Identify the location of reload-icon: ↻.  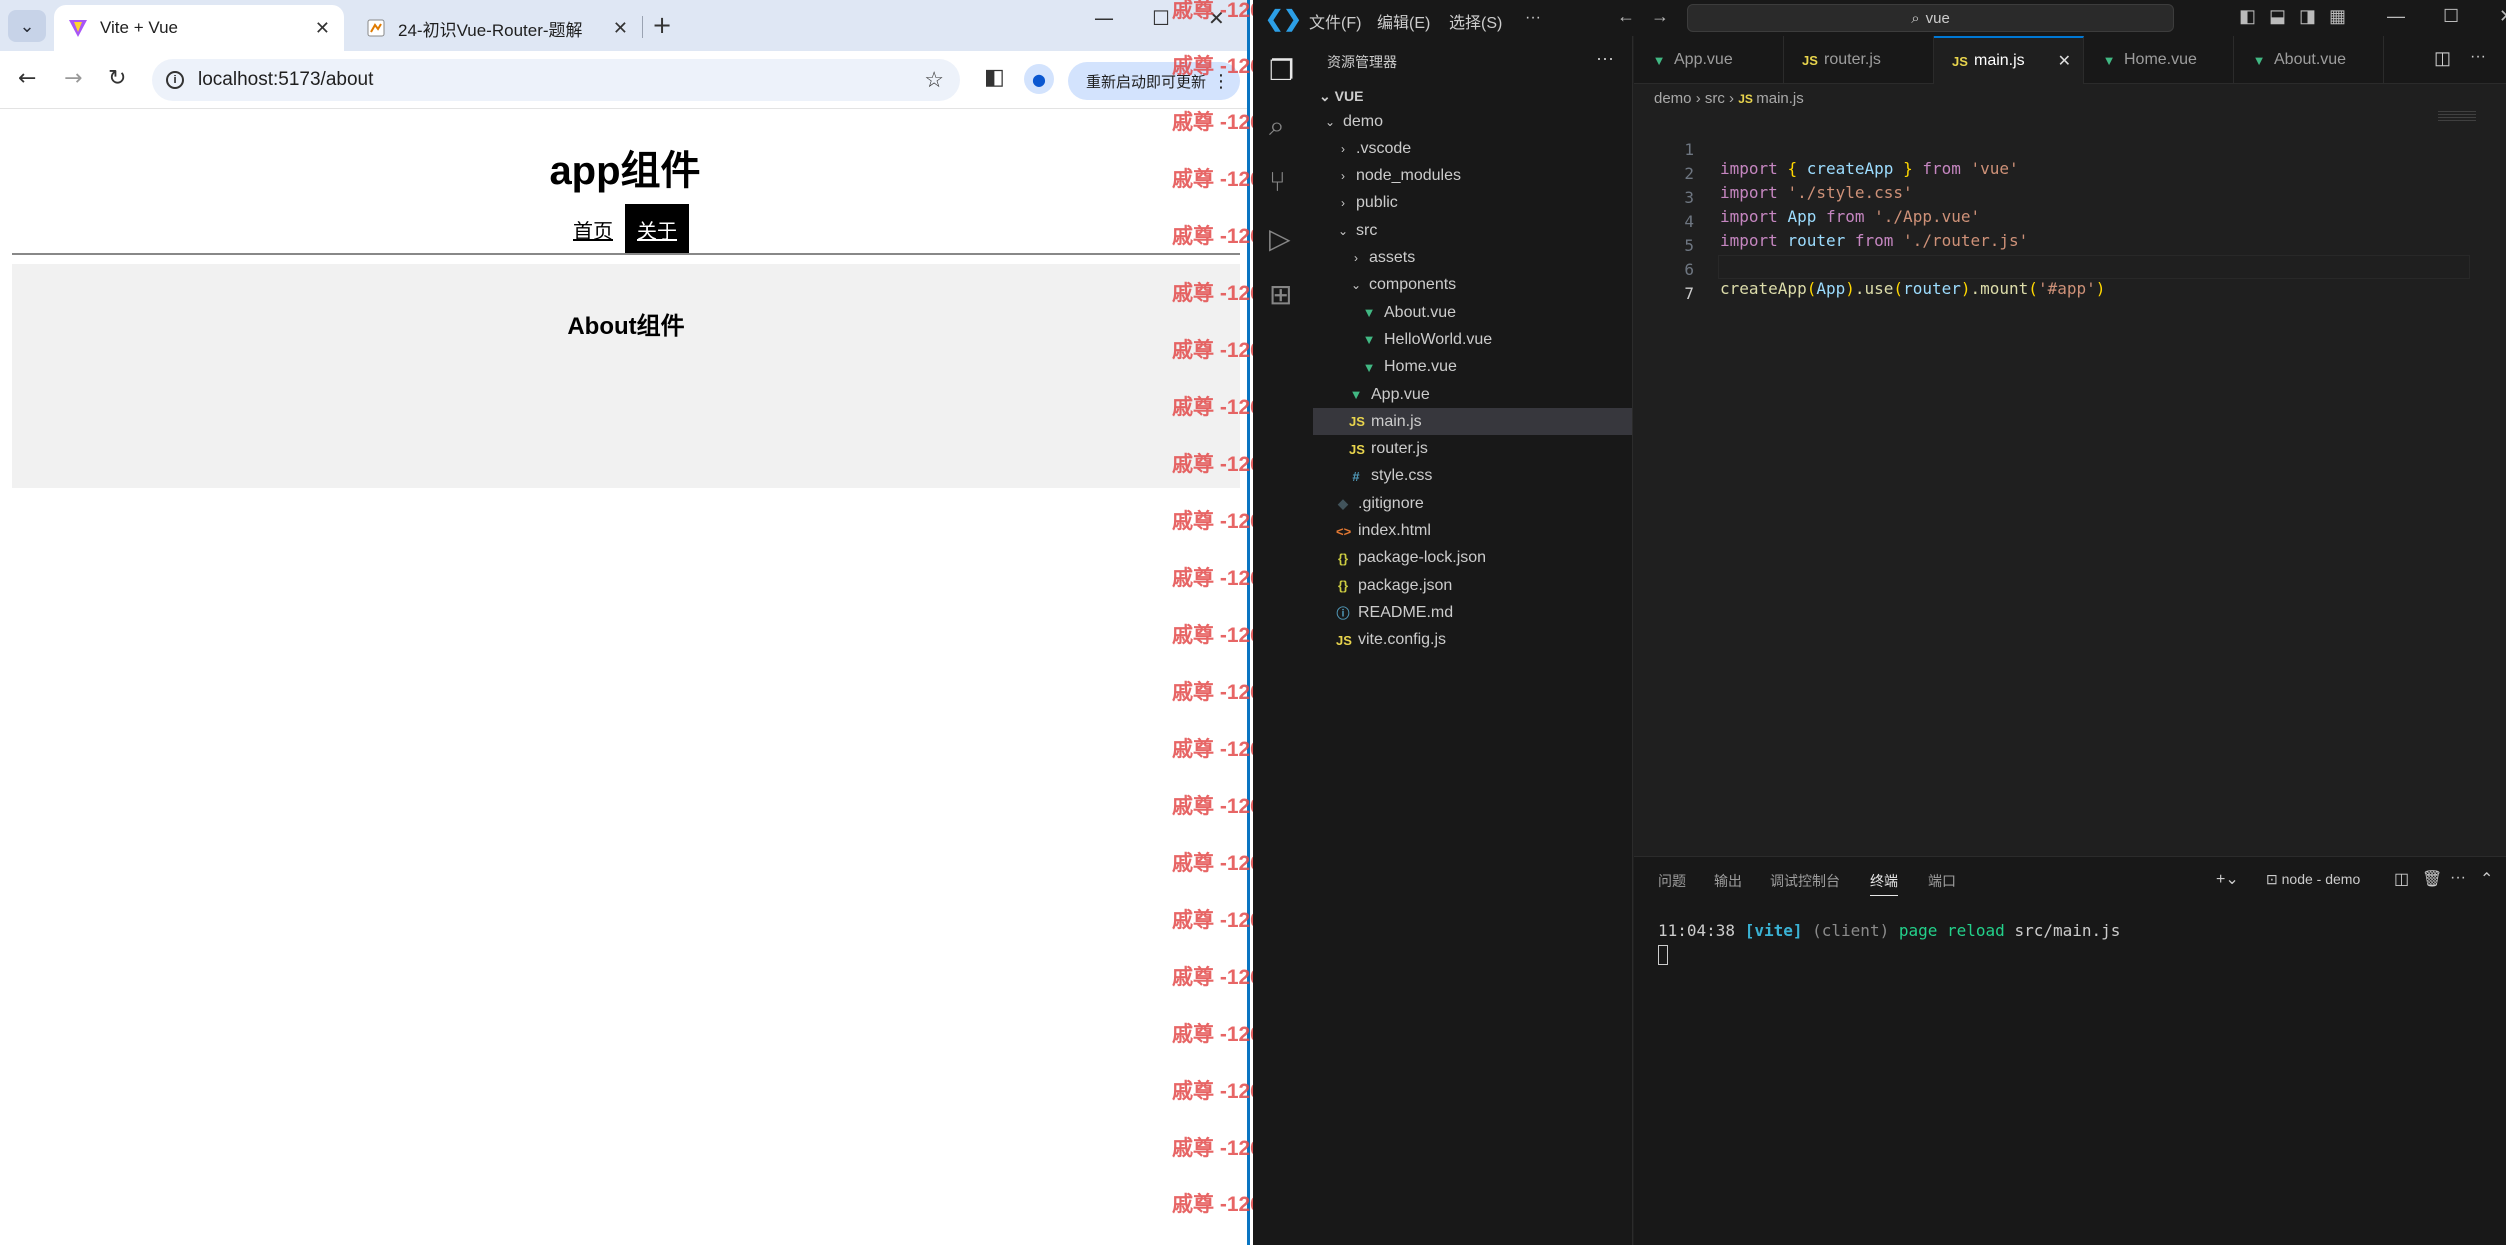
(117, 78).